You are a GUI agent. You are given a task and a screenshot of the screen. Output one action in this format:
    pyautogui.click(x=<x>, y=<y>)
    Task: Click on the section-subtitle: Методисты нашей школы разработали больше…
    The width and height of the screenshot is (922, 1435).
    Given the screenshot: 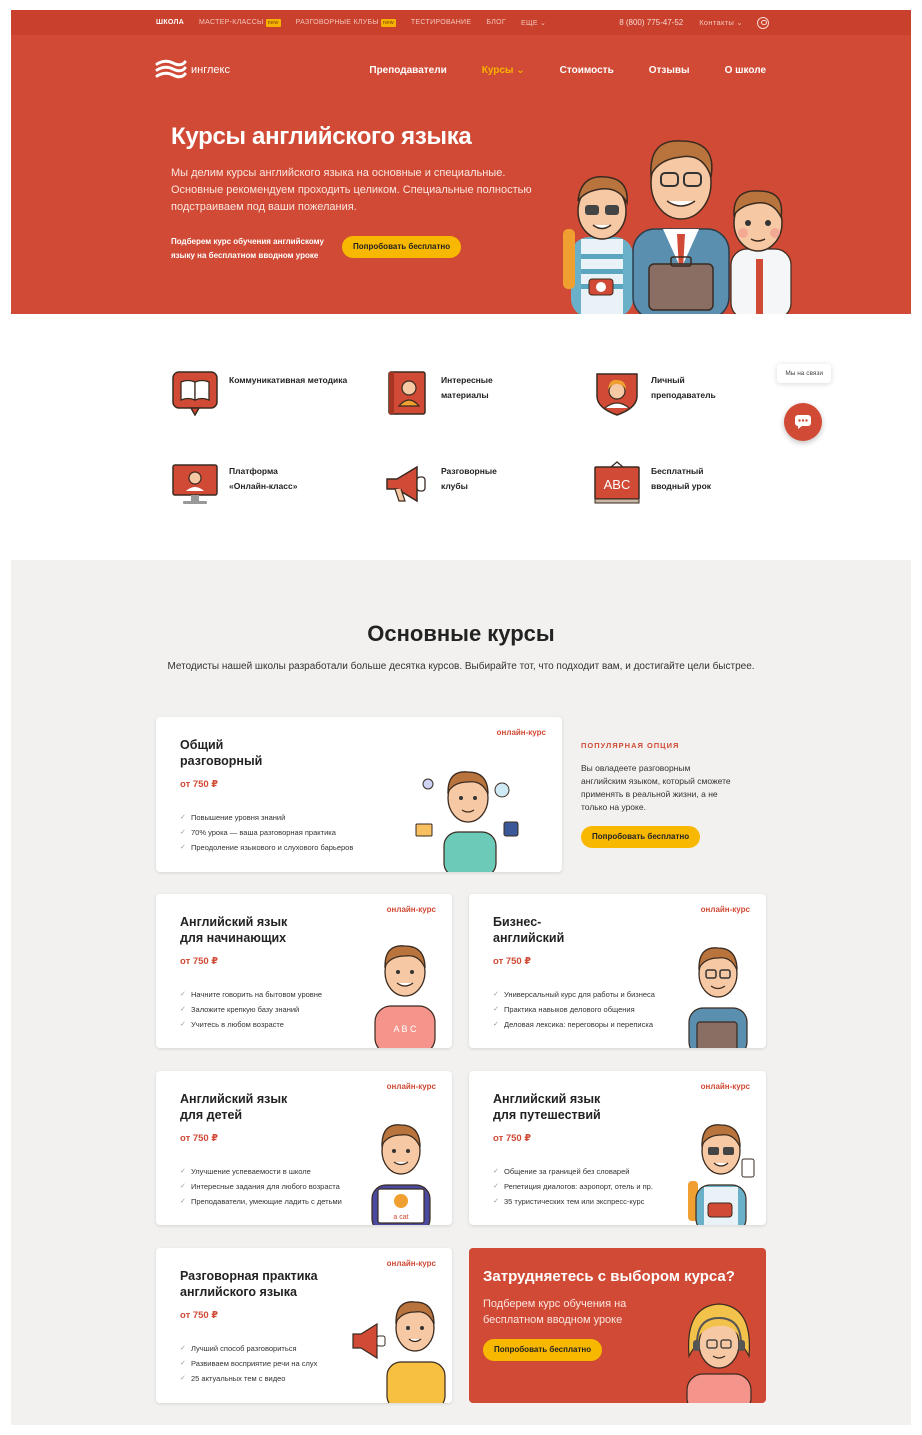 What is the action you would take?
    pyautogui.click(x=461, y=666)
    